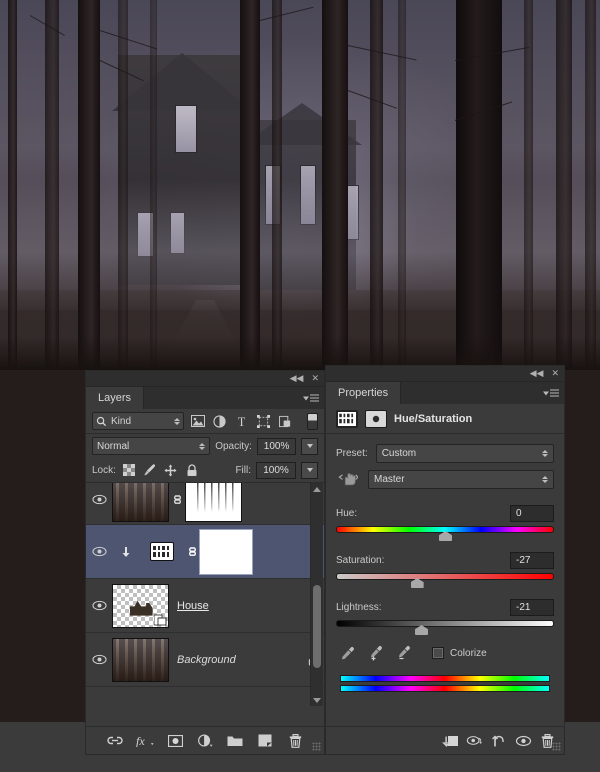 The width and height of the screenshot is (600, 772). What do you see at coordinates (482, 393) in the screenshot?
I see `tabbar-empty` at bounding box center [482, 393].